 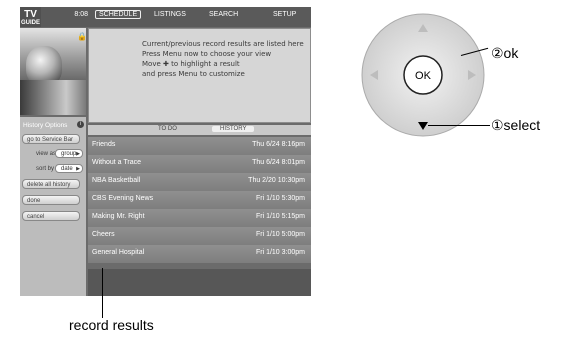 I want to click on view-as-select: group ▶, so click(x=69, y=153).